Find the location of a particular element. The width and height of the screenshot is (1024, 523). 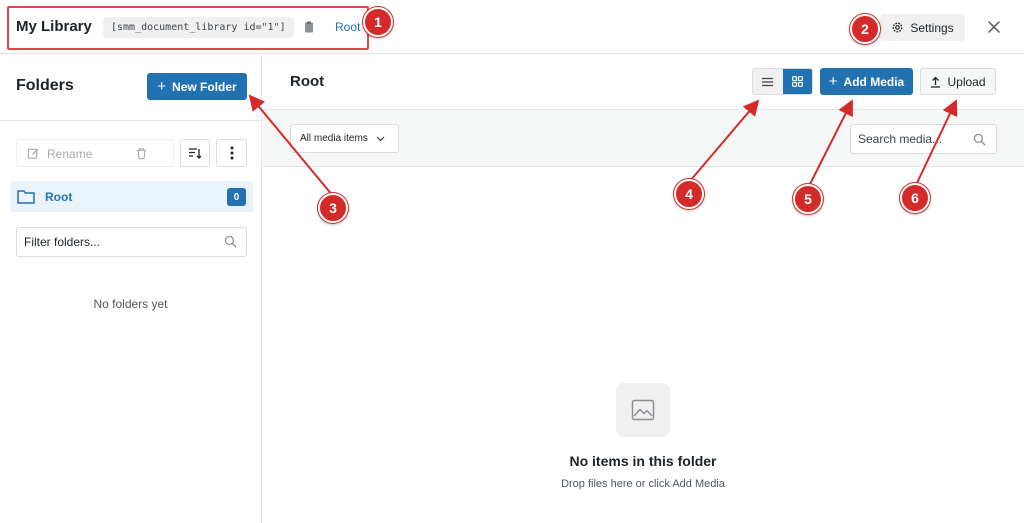

more-vertical-icon is located at coordinates (231, 153).